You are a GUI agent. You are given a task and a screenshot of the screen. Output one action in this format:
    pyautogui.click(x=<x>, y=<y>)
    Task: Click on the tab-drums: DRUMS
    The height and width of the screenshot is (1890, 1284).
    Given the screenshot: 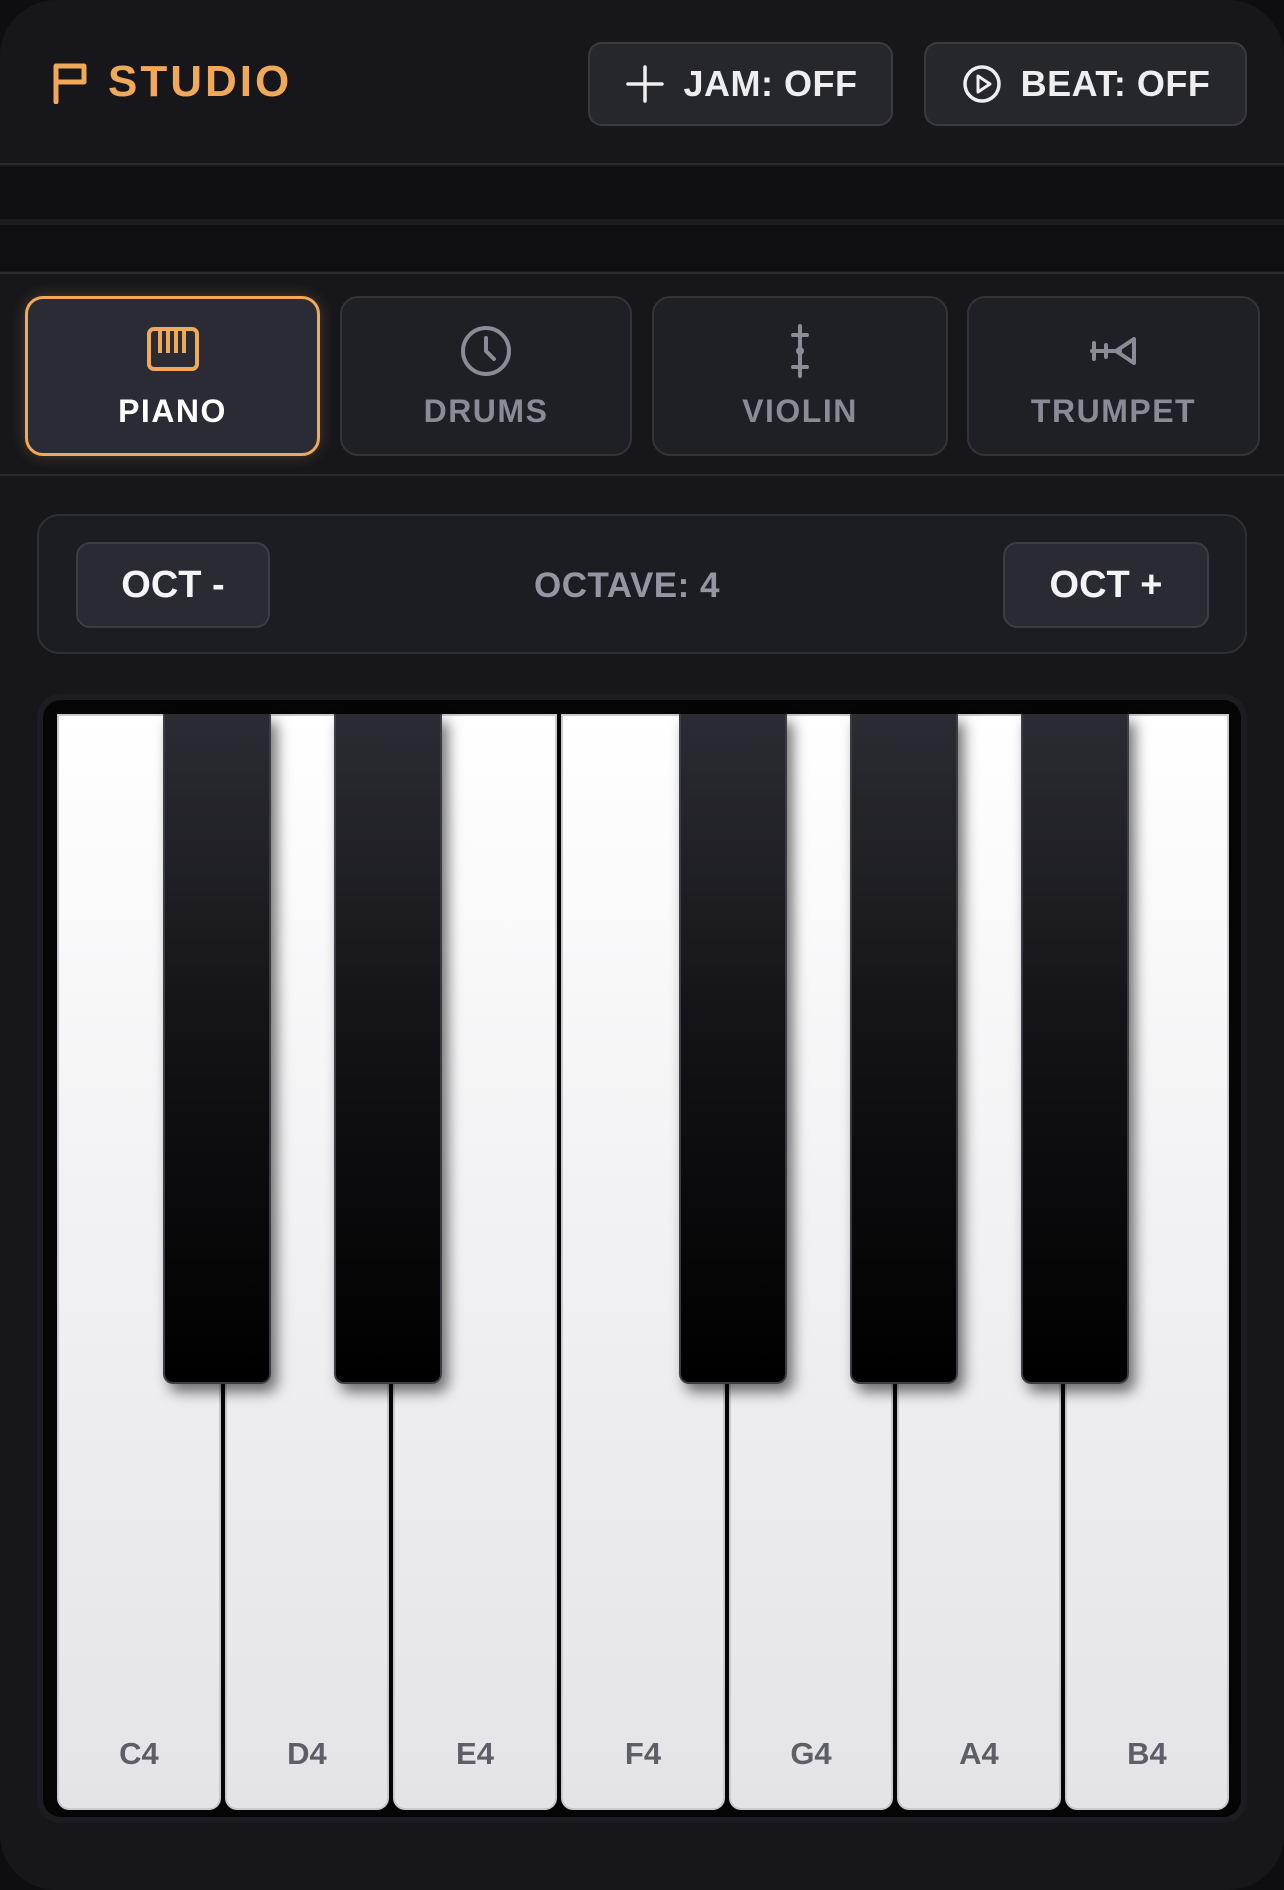 What is the action you would take?
    pyautogui.click(x=486, y=376)
    